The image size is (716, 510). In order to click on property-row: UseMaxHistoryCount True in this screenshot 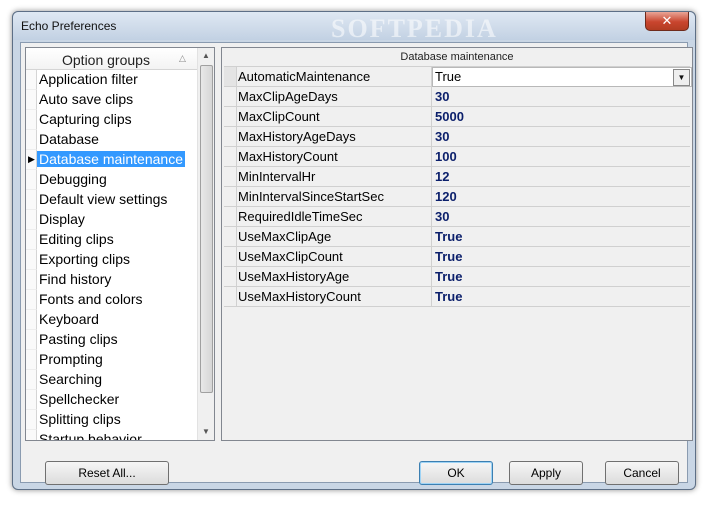, I will do `click(457, 297)`.